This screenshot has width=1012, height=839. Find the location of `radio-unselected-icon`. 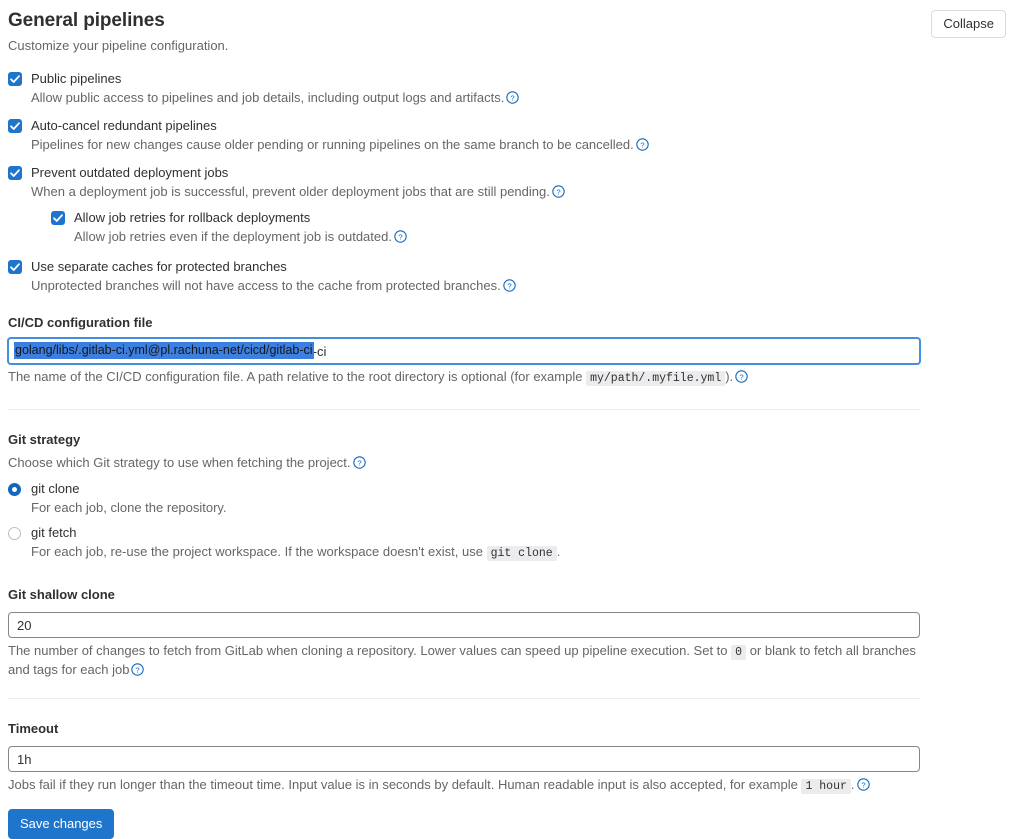

radio-unselected-icon is located at coordinates (14, 533).